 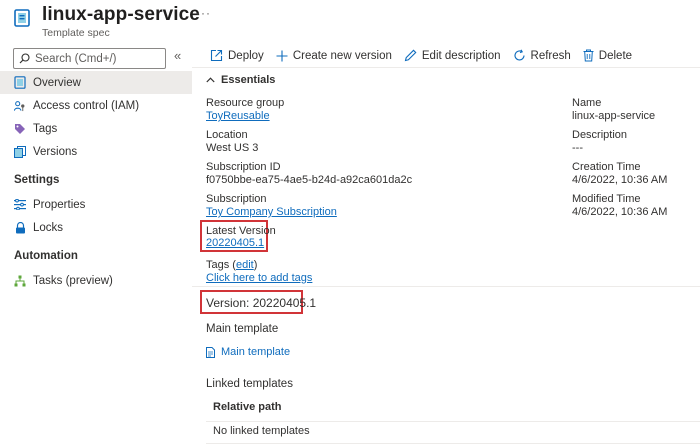 I want to click on add-tags-link: Click here to add tags, so click(x=259, y=278).